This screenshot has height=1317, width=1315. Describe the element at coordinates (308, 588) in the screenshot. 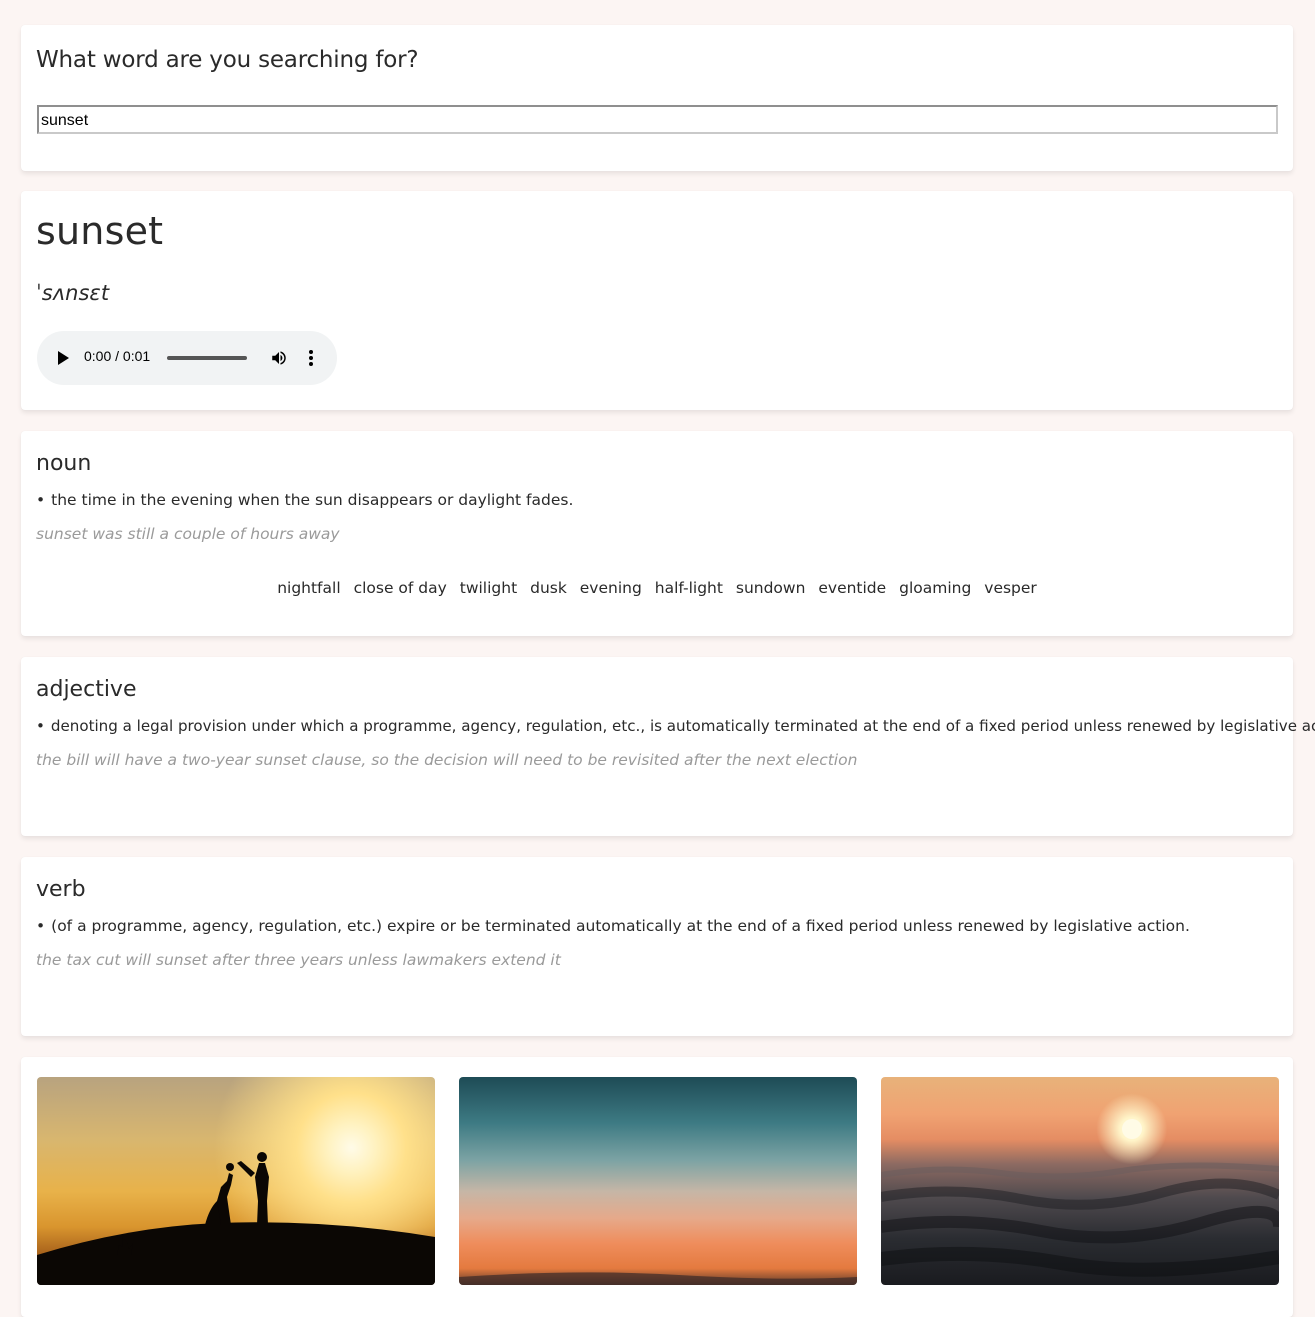

I see `synonym: nightfall` at that location.